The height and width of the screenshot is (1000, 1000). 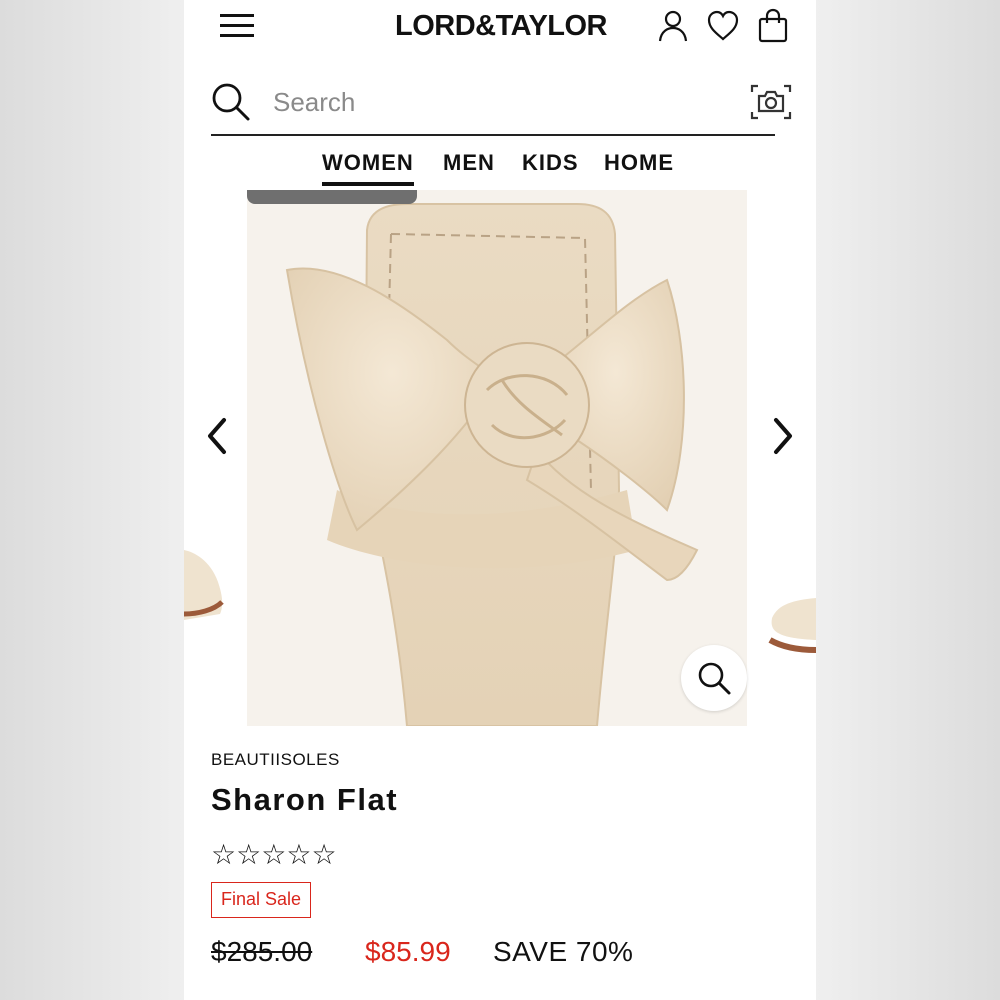 I want to click on search-icon, so click(x=231, y=102).